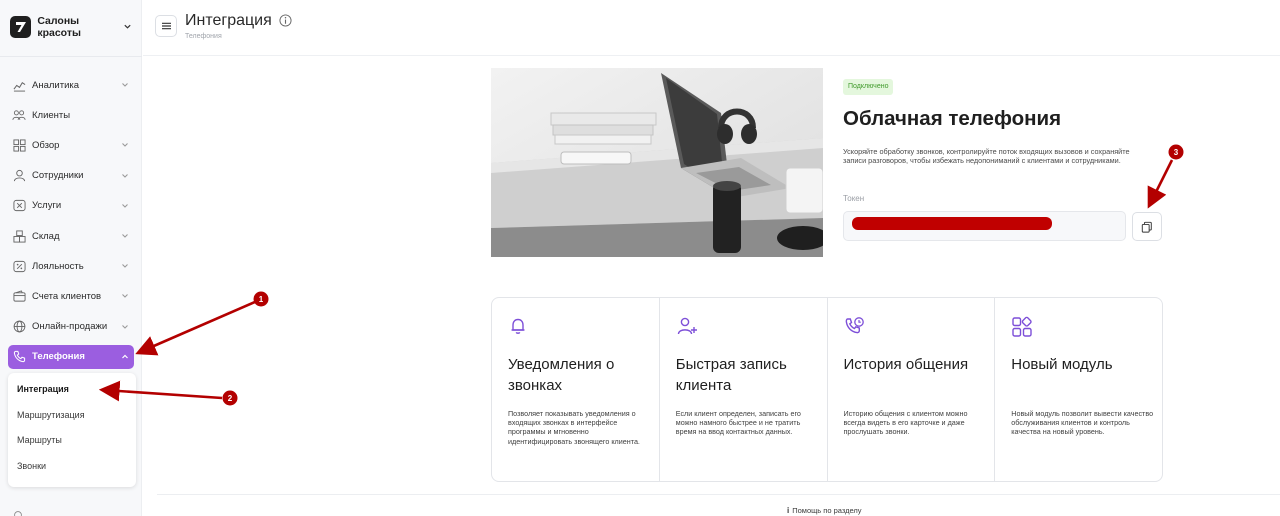 This screenshot has width=1280, height=516. What do you see at coordinates (72, 440) in the screenshot?
I see `submenu-item-routes: Маршруты` at bounding box center [72, 440].